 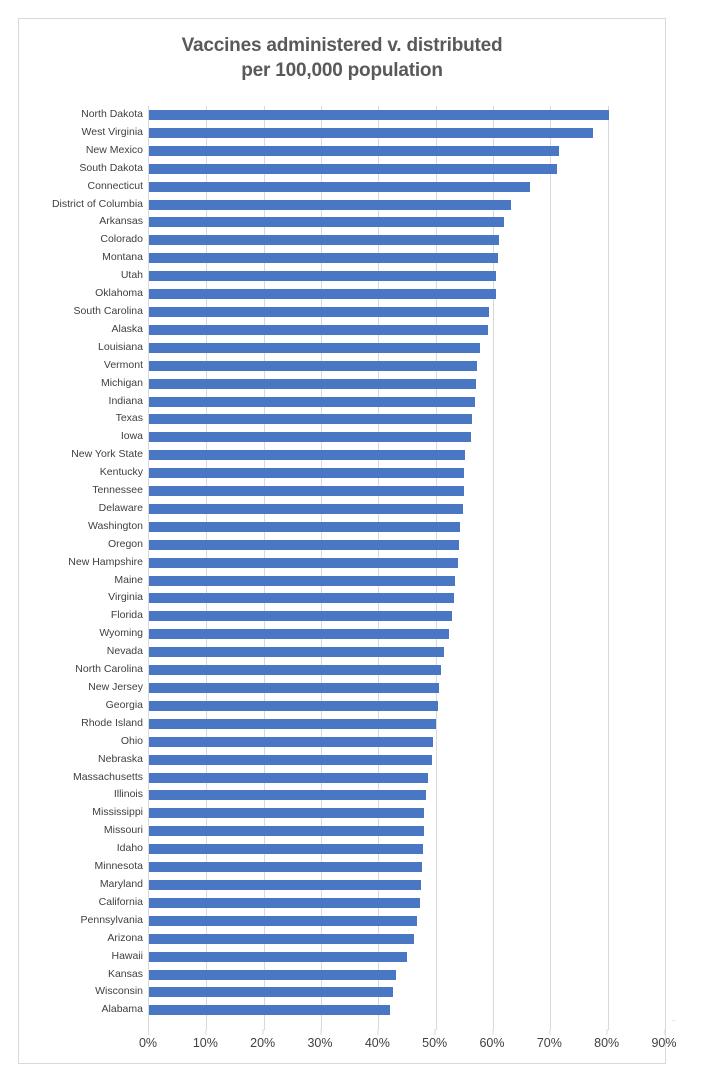 I want to click on bar-row: New Hampshire, so click(x=366, y=563).